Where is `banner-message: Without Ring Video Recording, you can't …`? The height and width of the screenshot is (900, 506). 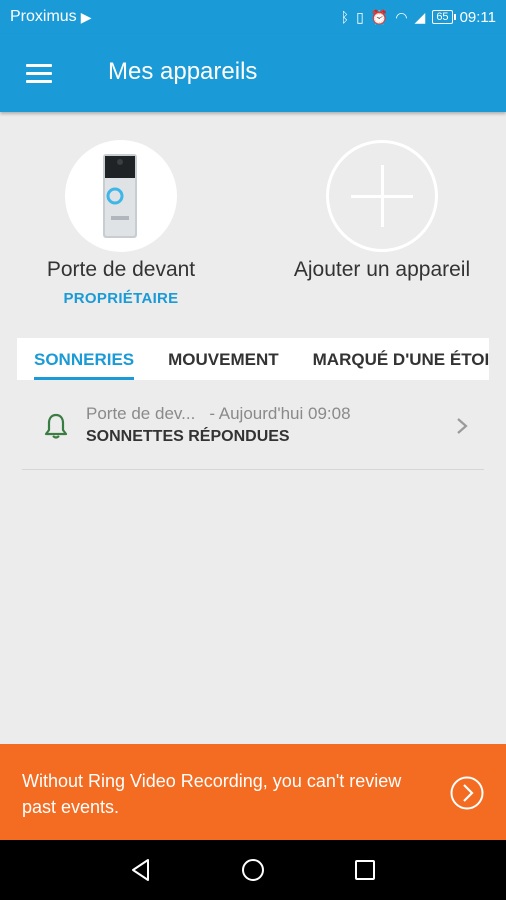 banner-message: Without Ring Video Recording, you can't … is located at coordinates (212, 794).